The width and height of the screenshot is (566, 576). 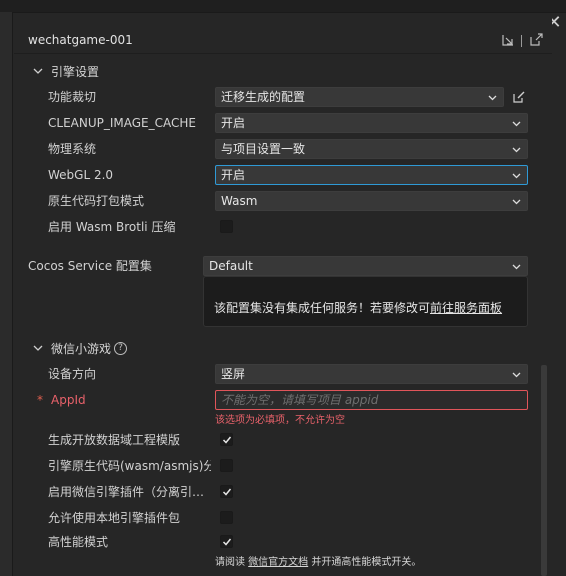 I want to click on wechat-section-header: 微信小游戏 ?, so click(x=80, y=348).